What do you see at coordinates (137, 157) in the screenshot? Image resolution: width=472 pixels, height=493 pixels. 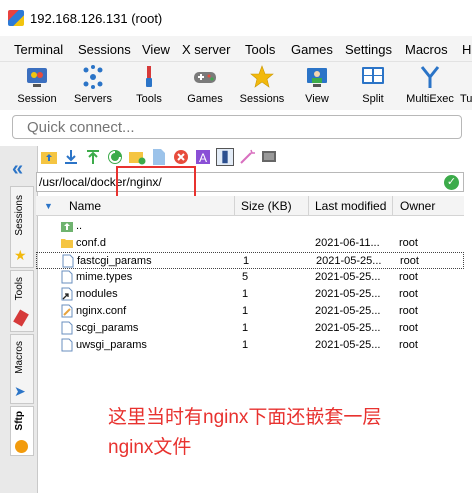 I see `new-folder-icon` at bounding box center [137, 157].